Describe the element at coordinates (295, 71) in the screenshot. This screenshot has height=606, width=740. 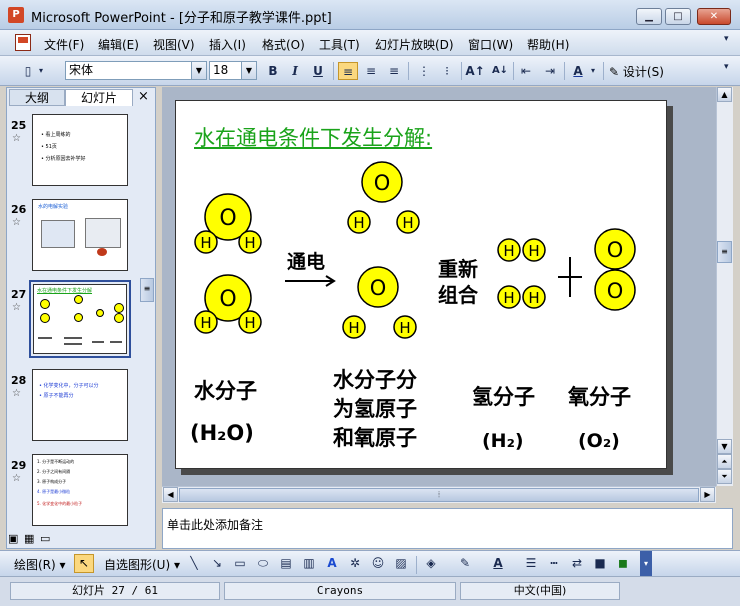
I see `italic-button: I` at that location.